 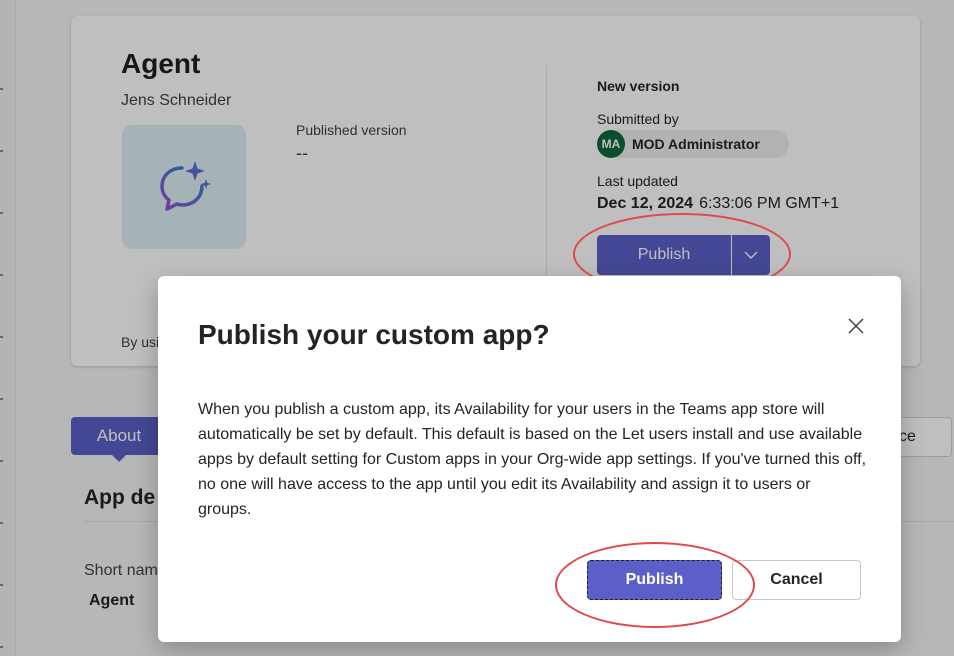 I want to click on confirm-publish-button: Publish, so click(x=654, y=580).